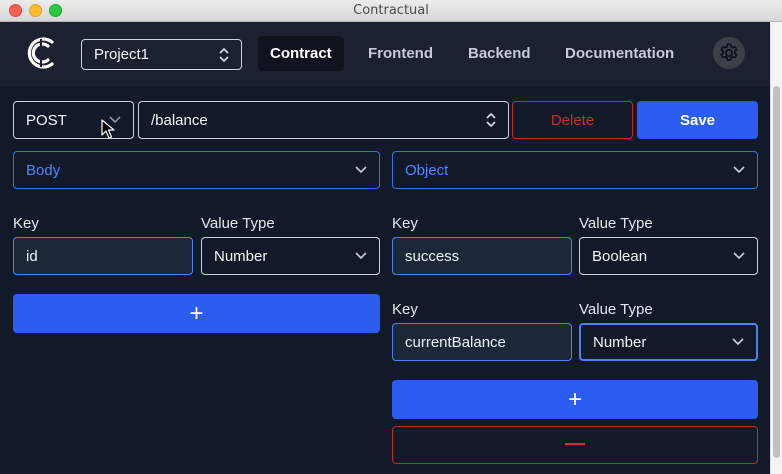  I want to click on key-input: id, so click(103, 256).